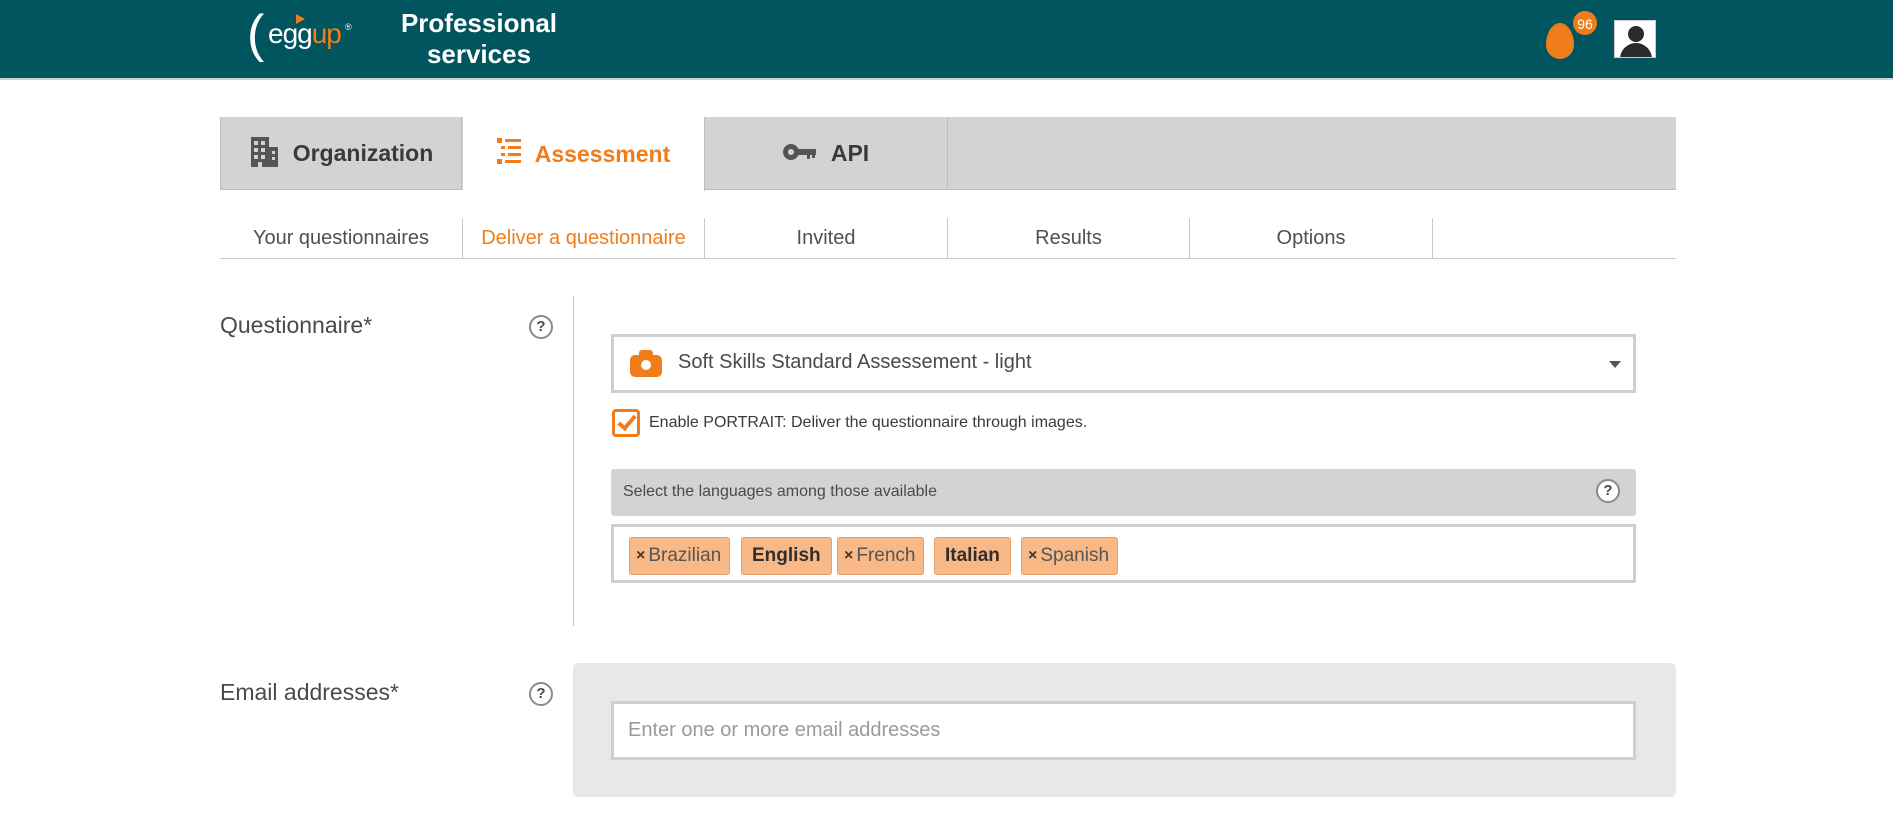 Image resolution: width=1893 pixels, height=819 pixels. I want to click on list-icon, so click(508, 154).